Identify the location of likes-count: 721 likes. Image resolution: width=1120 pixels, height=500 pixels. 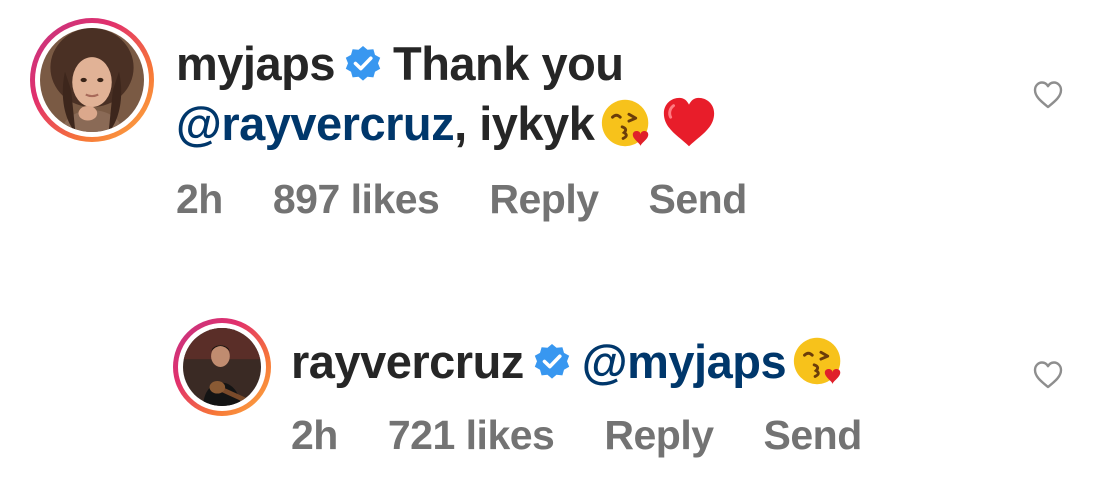
(471, 435).